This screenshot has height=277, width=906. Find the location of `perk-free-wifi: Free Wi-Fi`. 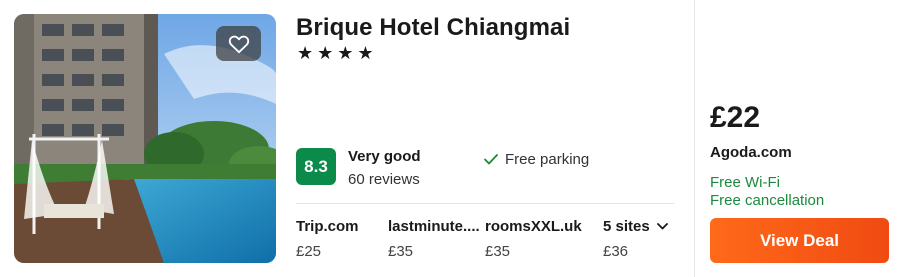

perk-free-wifi: Free Wi-Fi is located at coordinates (745, 182).